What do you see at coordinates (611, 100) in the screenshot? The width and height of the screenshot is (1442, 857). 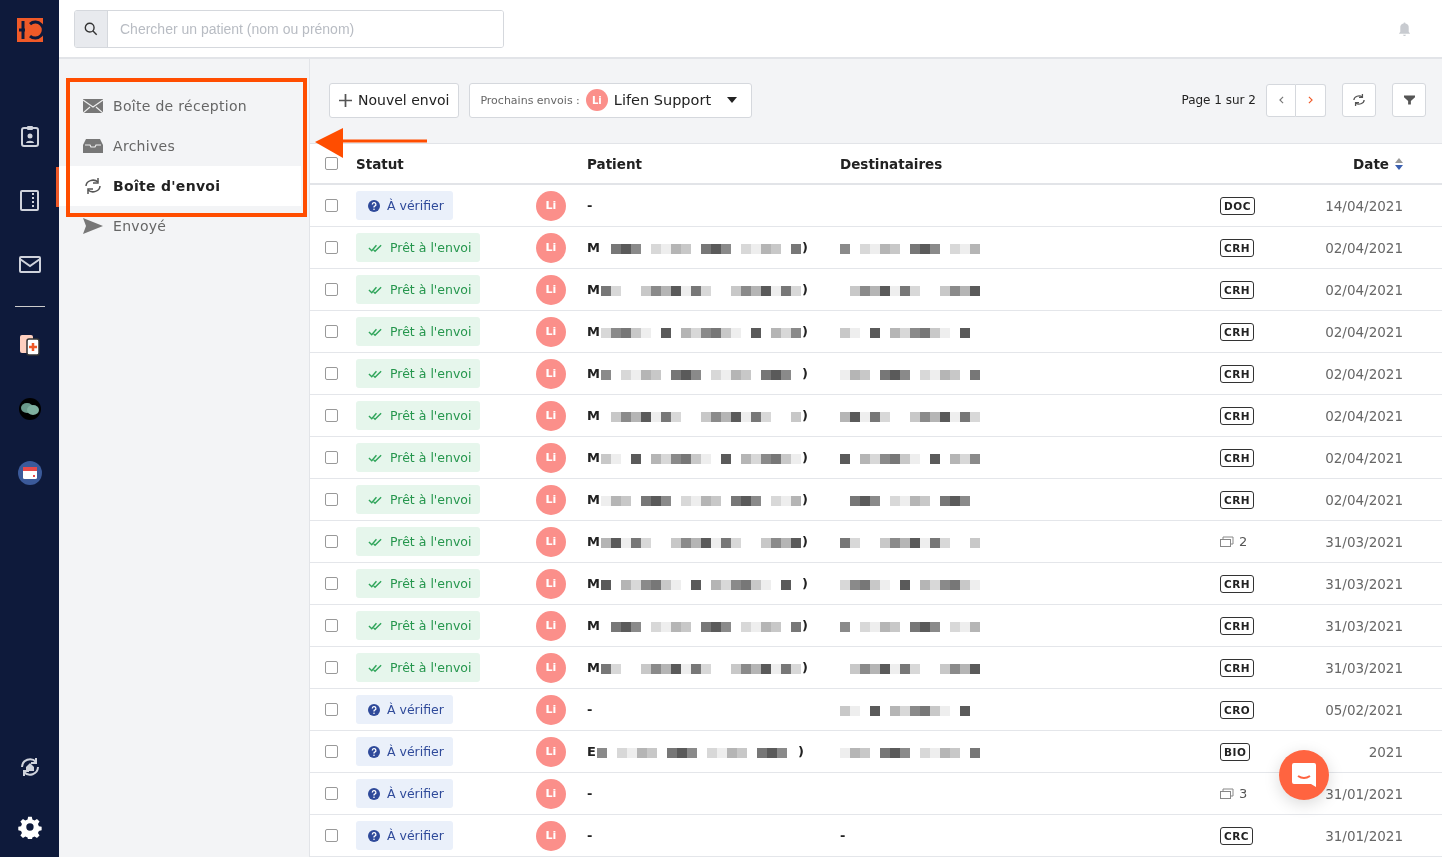 I see `next-sends-dropdown: Prochains envois : Li Lifen Support` at bounding box center [611, 100].